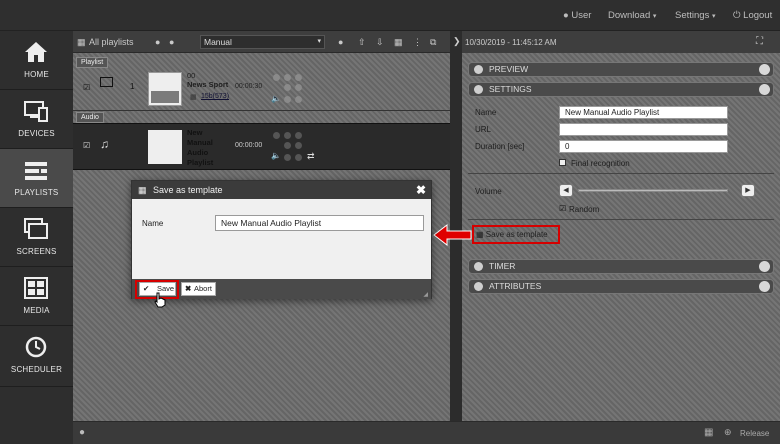  What do you see at coordinates (104, 144) in the screenshot?
I see `music-icon: ♫` at bounding box center [104, 144].